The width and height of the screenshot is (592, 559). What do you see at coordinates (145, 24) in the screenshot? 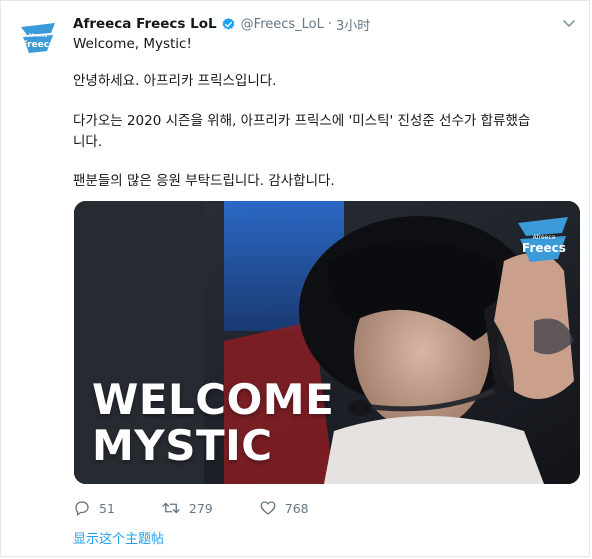
I see `author-name: Afreeca Freecs LoL` at bounding box center [145, 24].